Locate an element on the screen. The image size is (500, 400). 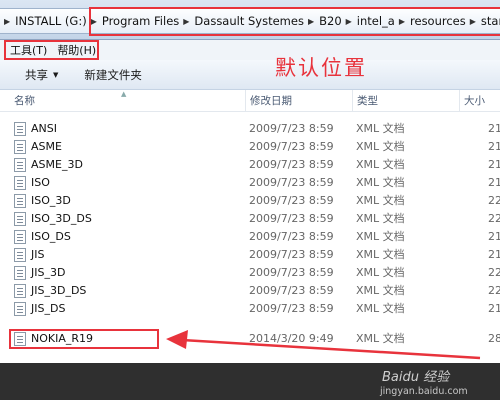
breadcrumb-label: resources is located at coordinates (438, 21).